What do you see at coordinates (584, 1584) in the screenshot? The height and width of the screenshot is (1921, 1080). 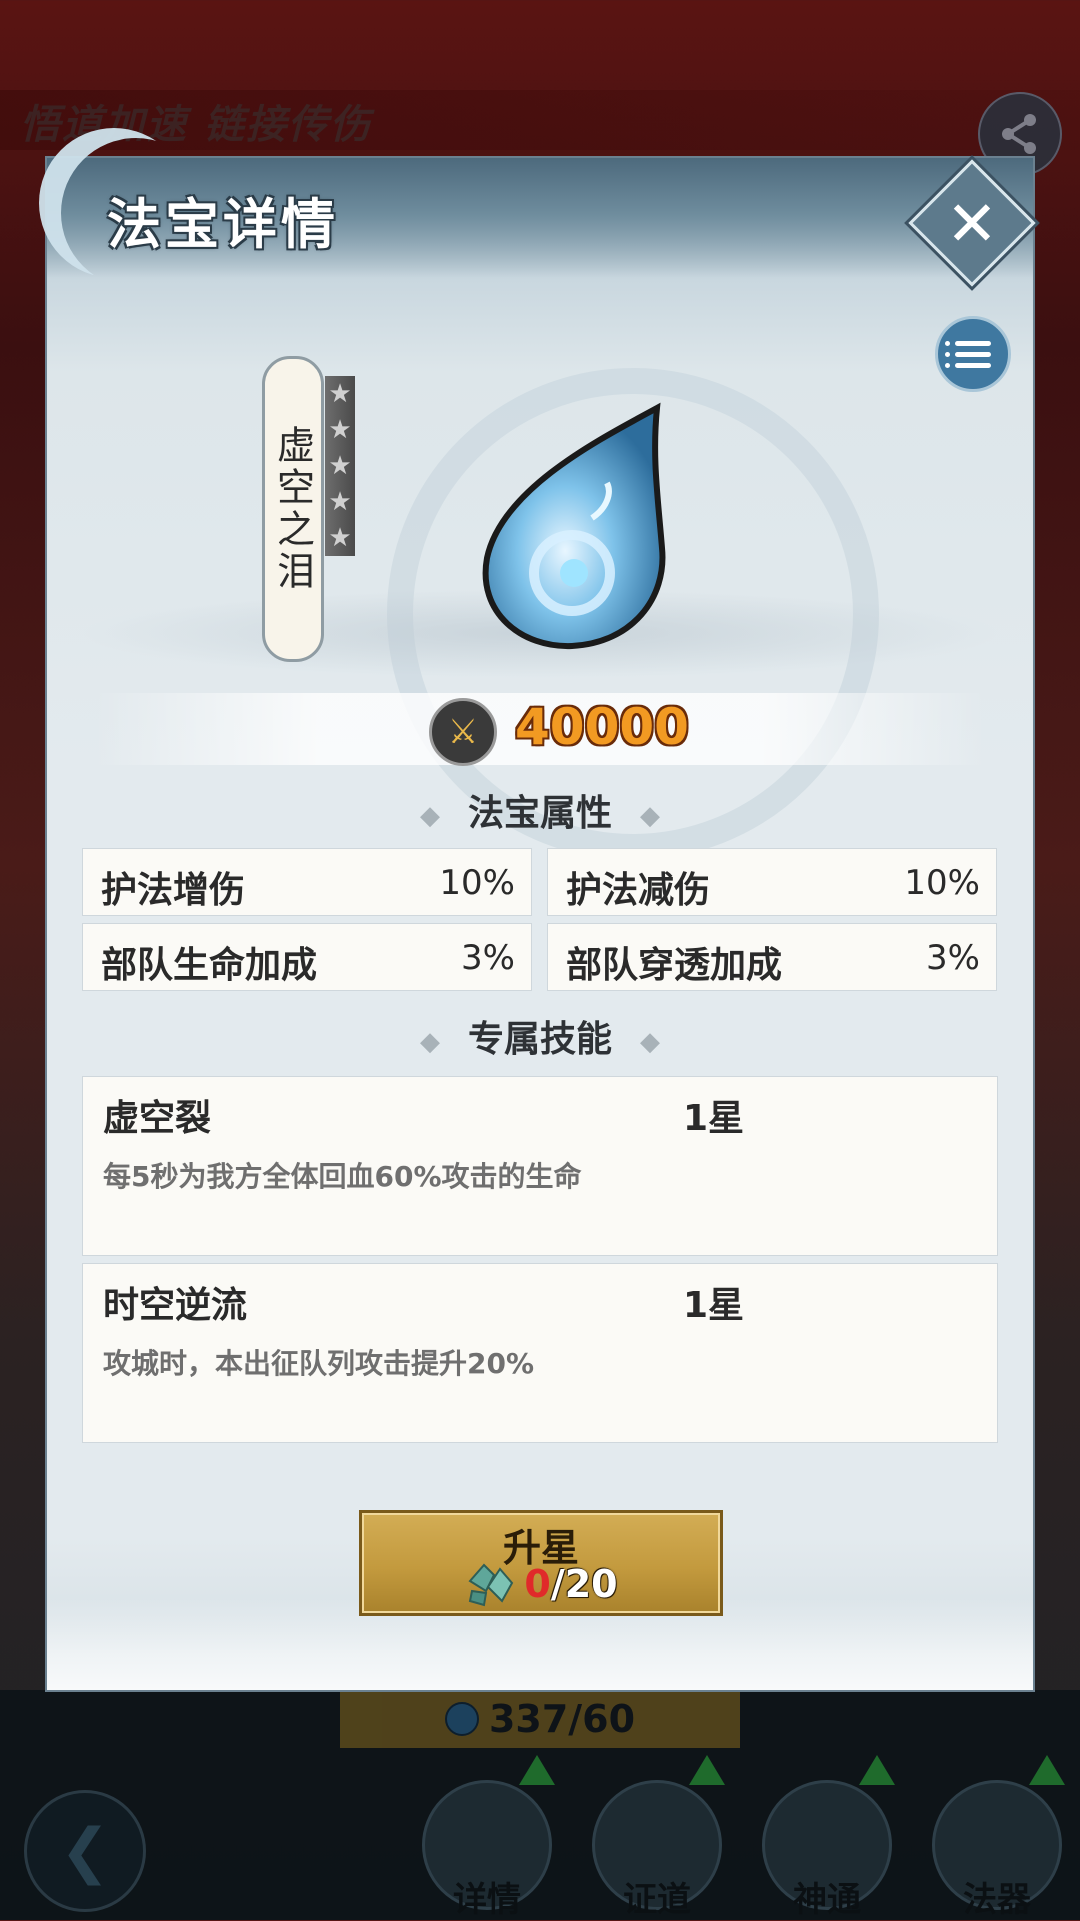 I see `material-required: /20` at bounding box center [584, 1584].